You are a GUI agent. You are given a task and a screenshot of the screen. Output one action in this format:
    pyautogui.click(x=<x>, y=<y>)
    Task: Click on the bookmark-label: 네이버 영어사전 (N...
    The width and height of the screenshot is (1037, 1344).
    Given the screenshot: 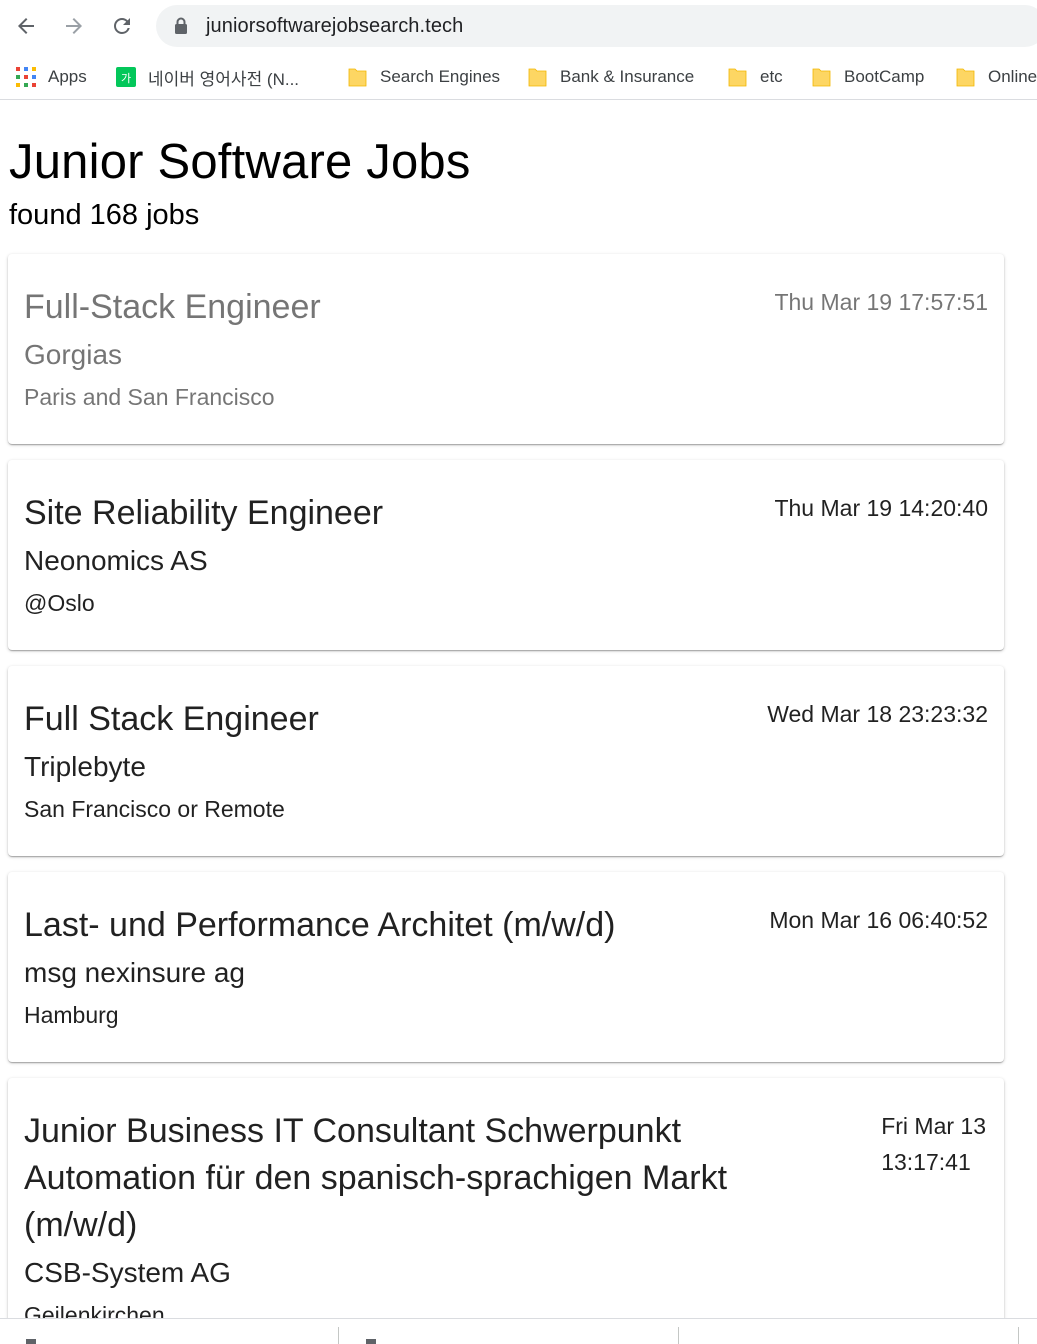 What is the action you would take?
    pyautogui.click(x=224, y=79)
    